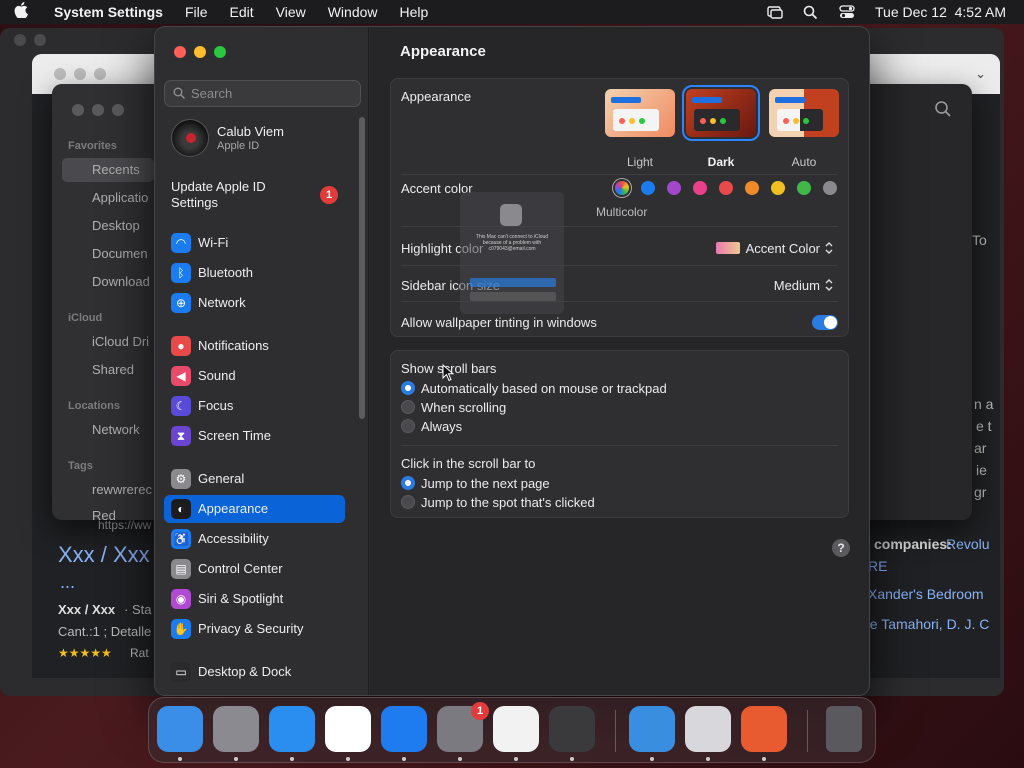  What do you see at coordinates (254, 243) in the screenshot?
I see `sidebar-item-wi-fi: ◠ Wi-Fi` at bounding box center [254, 243].